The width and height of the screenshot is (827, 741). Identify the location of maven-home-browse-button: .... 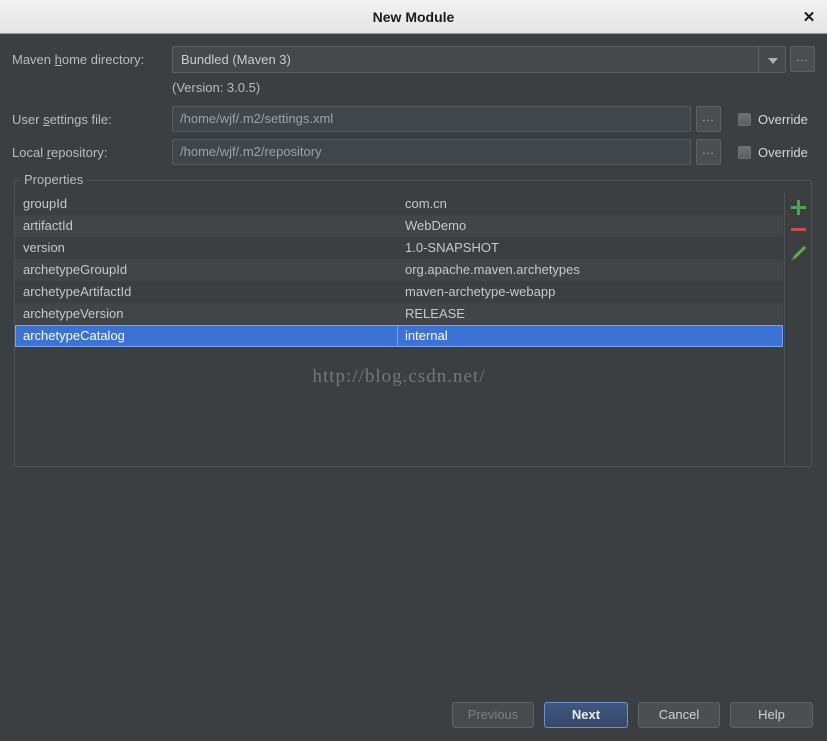
(802, 59).